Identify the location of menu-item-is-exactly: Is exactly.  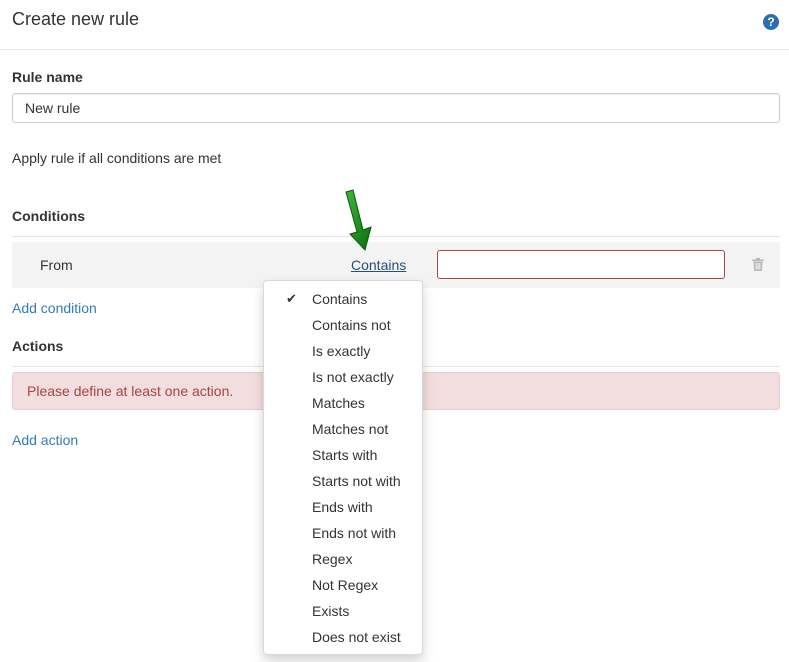
(343, 351).